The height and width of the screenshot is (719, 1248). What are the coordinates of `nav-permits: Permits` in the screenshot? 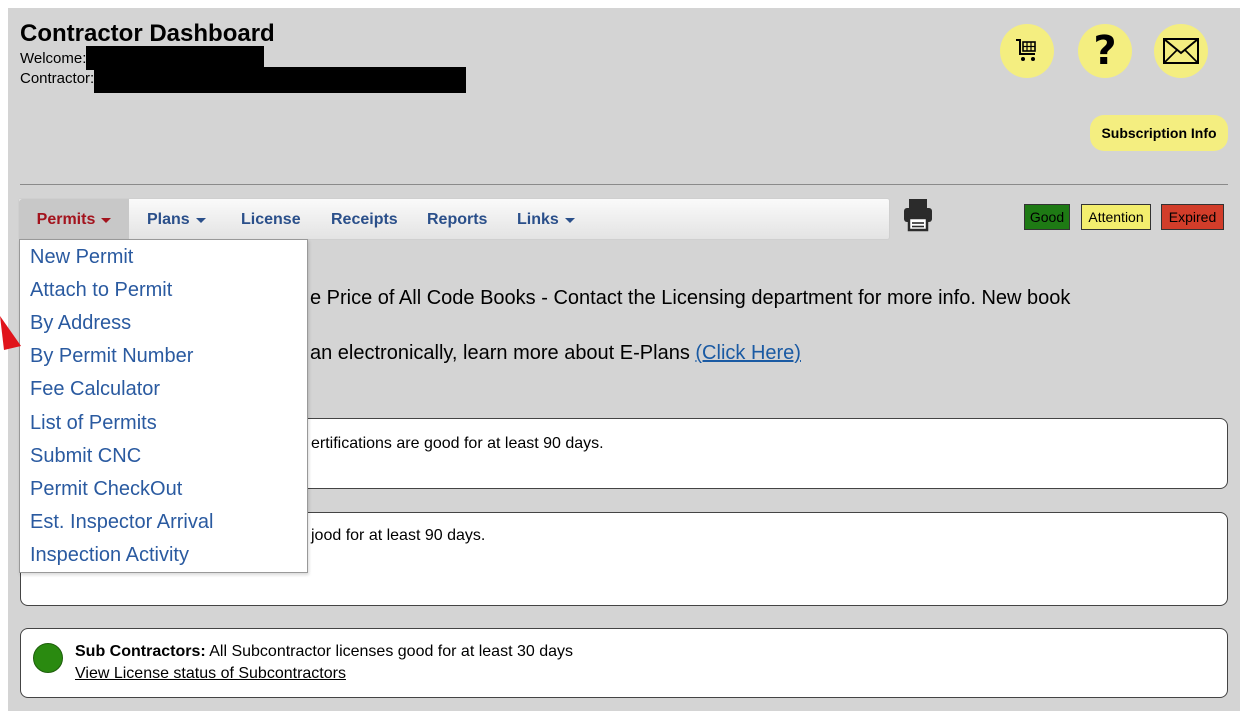 It's located at (74, 219).